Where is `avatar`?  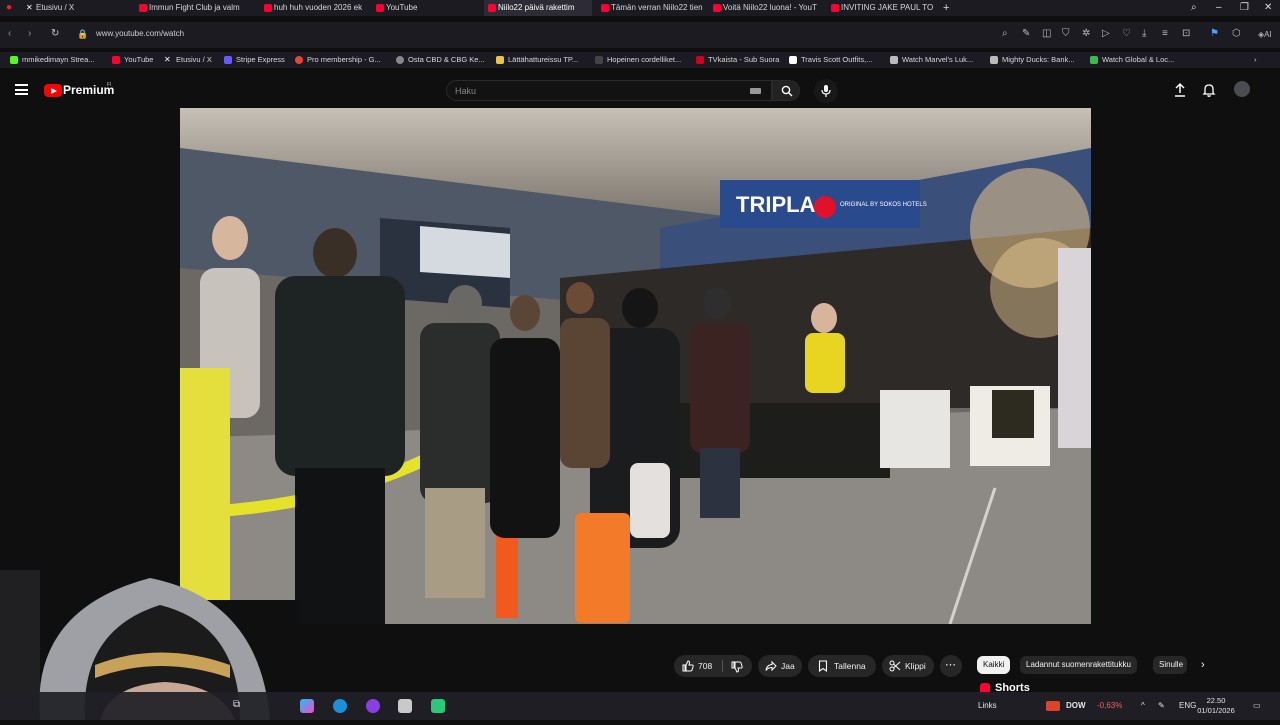
avatar is located at coordinates (1242, 89).